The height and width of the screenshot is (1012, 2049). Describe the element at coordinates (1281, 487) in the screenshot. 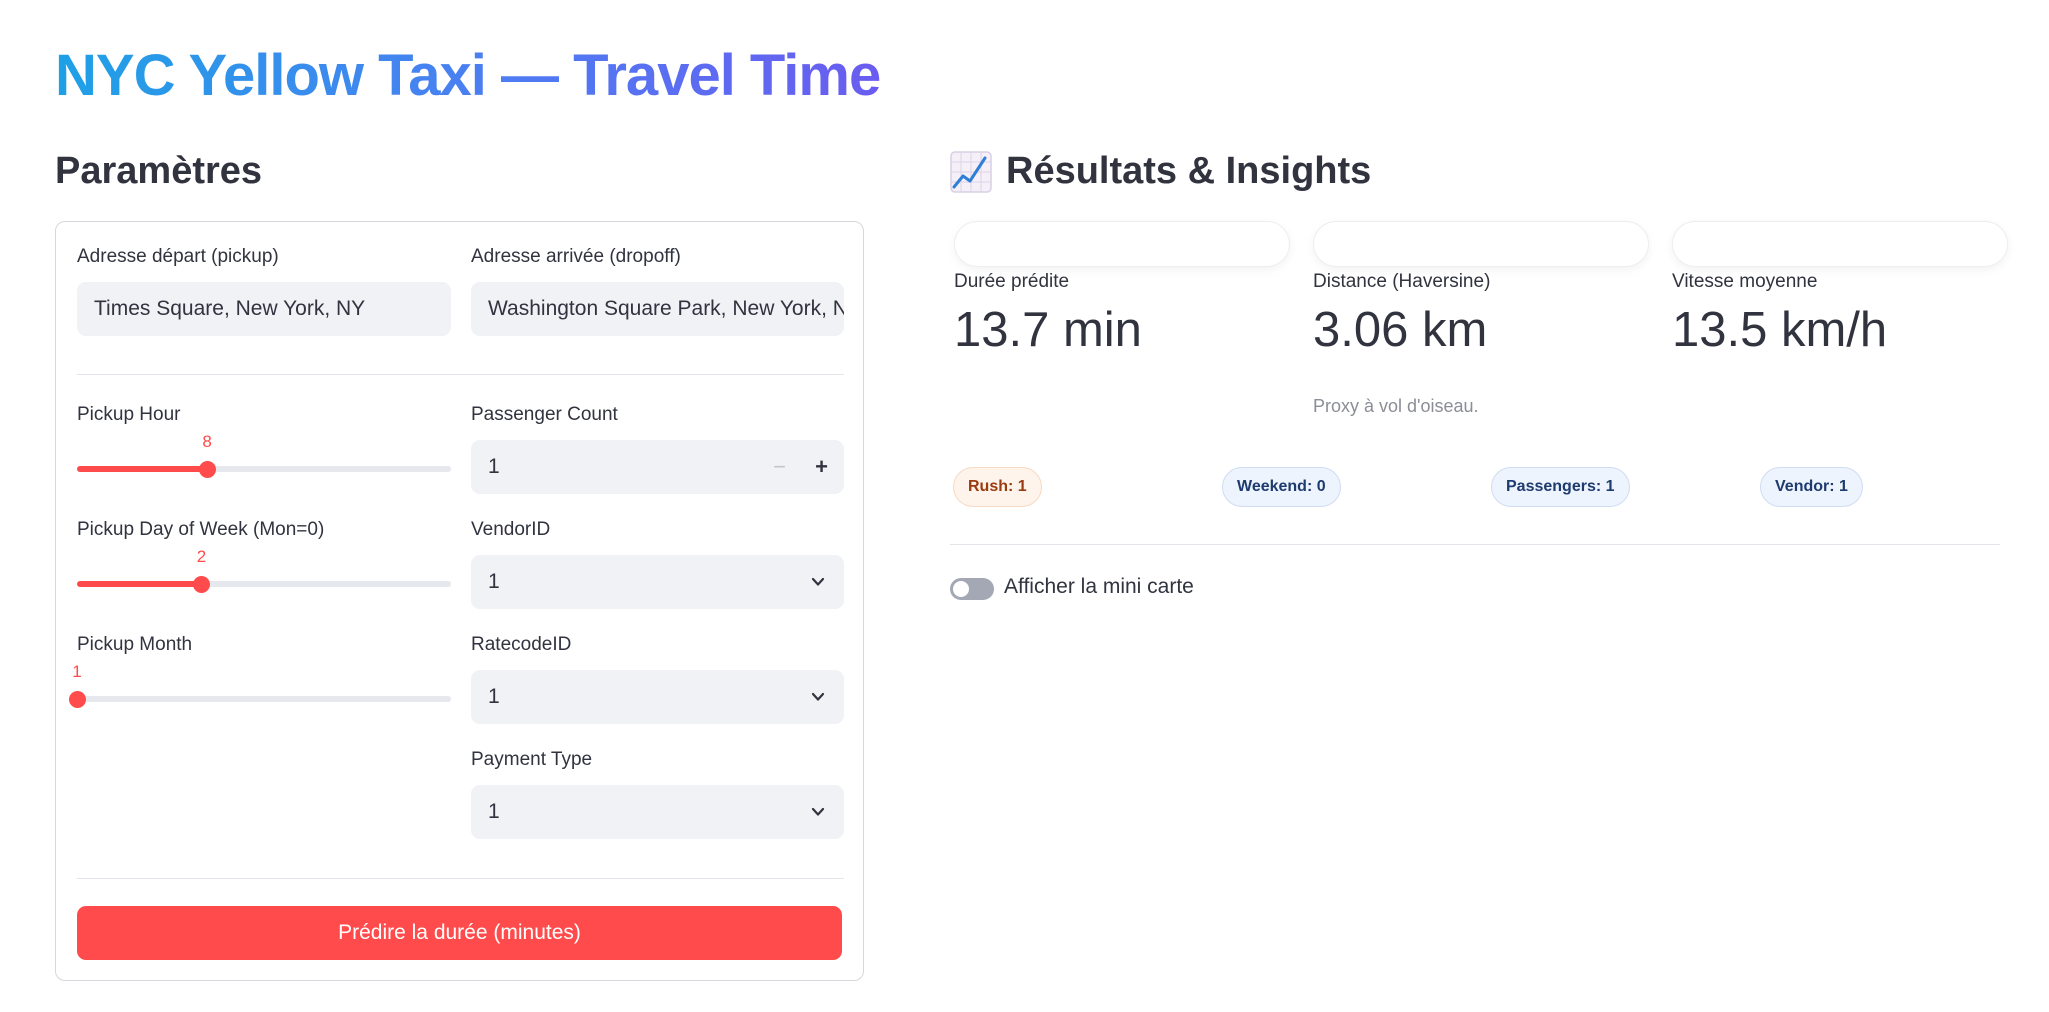

I see `weekend-badge: Weekend: 0` at that location.